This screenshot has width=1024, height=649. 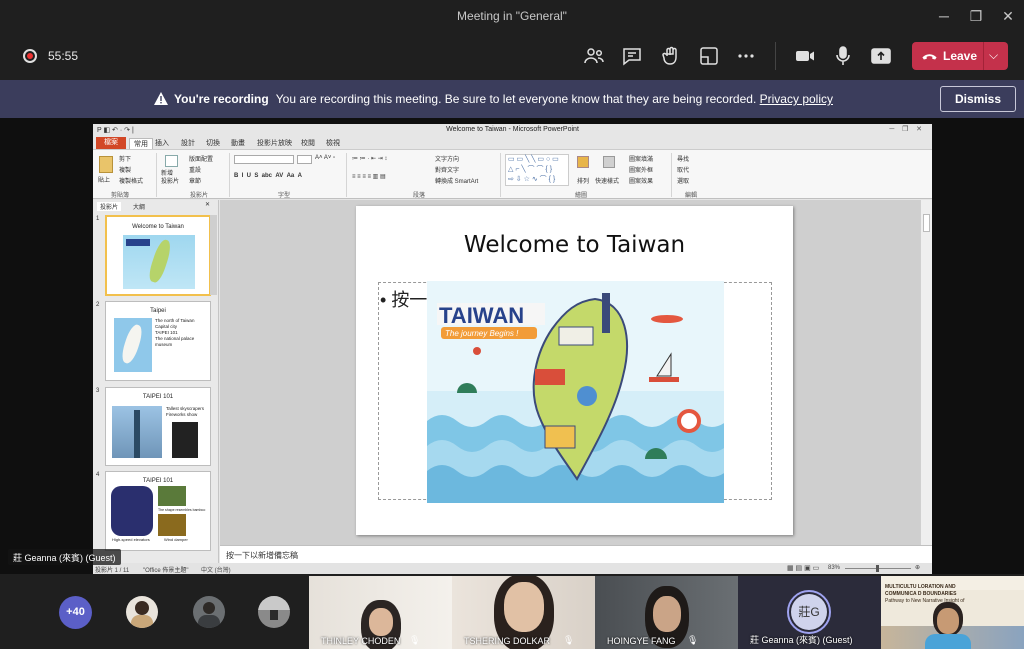 What do you see at coordinates (881, 56) in the screenshot?
I see `share-screen-icon` at bounding box center [881, 56].